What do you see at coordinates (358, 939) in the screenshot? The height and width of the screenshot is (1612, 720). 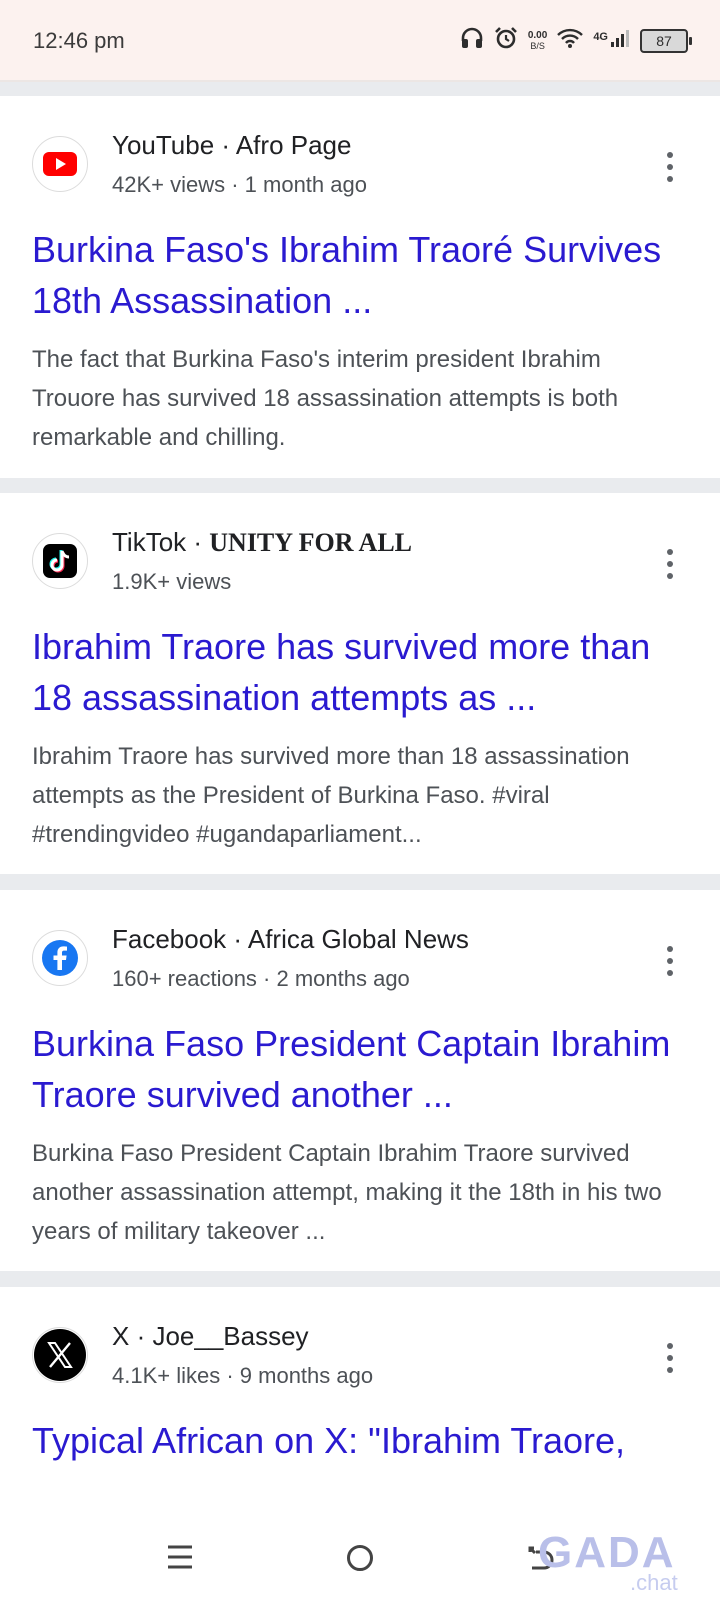 I see `source-author: Africa Global News` at bounding box center [358, 939].